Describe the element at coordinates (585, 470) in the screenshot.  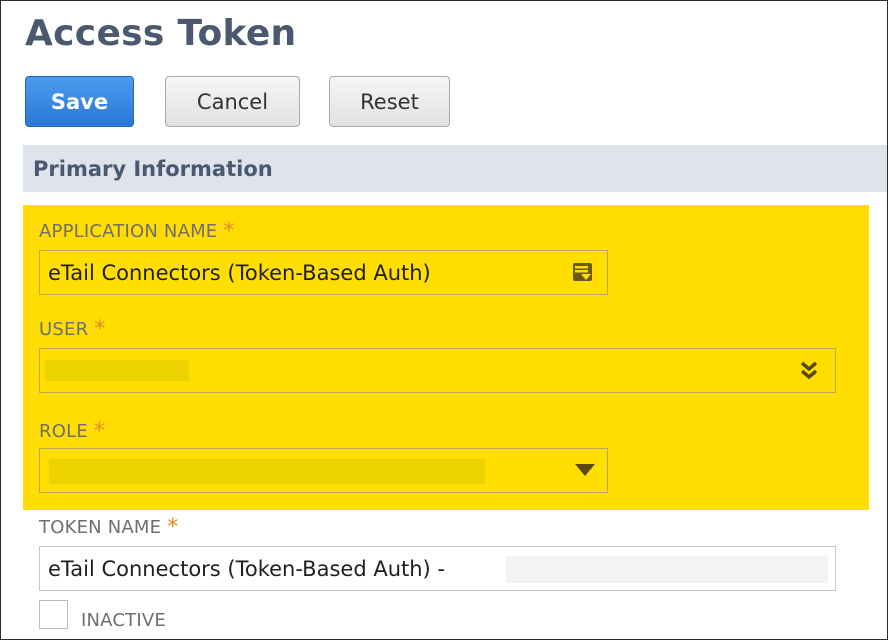
I see `dropdown-triangle-icon` at that location.